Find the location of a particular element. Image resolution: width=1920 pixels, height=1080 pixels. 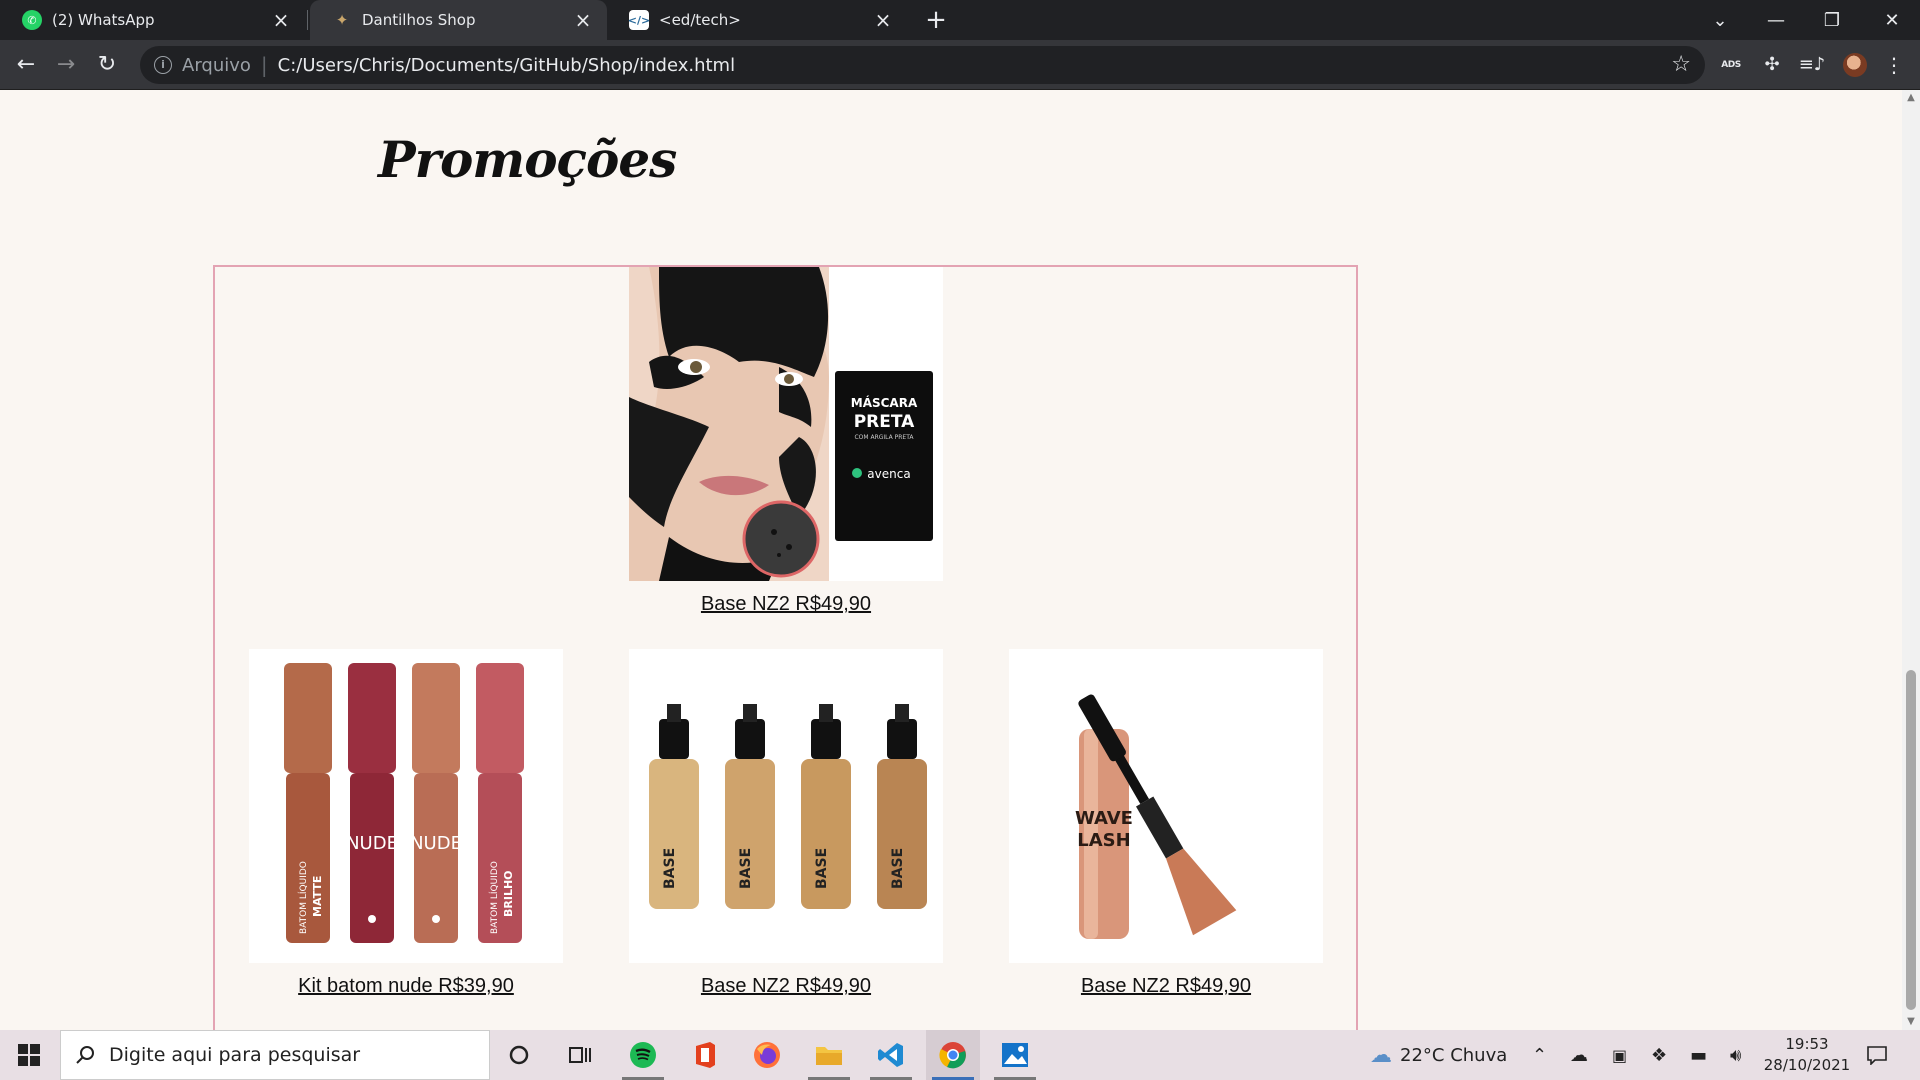

product-card: WAVE LASH Base NZ2 R$49,90 is located at coordinates (1166, 823).